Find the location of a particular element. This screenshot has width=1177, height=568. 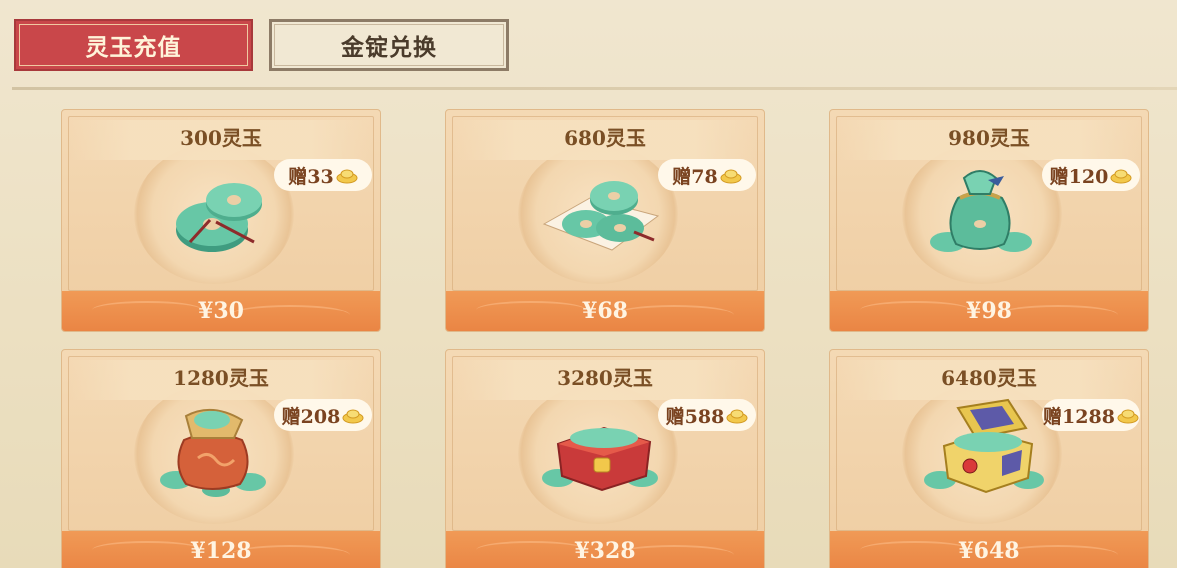

bonus-badge: 赠1288 is located at coordinates (1091, 415).